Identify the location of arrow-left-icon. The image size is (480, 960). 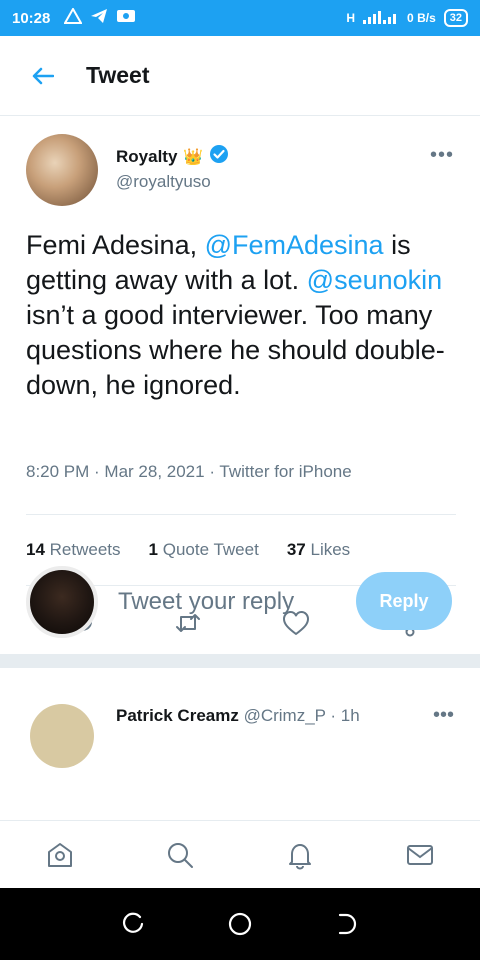
(43, 75).